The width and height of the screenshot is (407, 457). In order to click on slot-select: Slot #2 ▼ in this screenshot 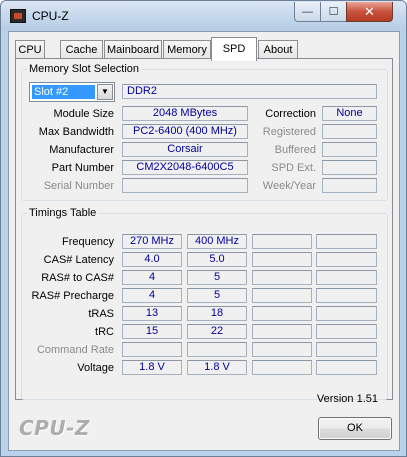, I will do `click(72, 92)`.